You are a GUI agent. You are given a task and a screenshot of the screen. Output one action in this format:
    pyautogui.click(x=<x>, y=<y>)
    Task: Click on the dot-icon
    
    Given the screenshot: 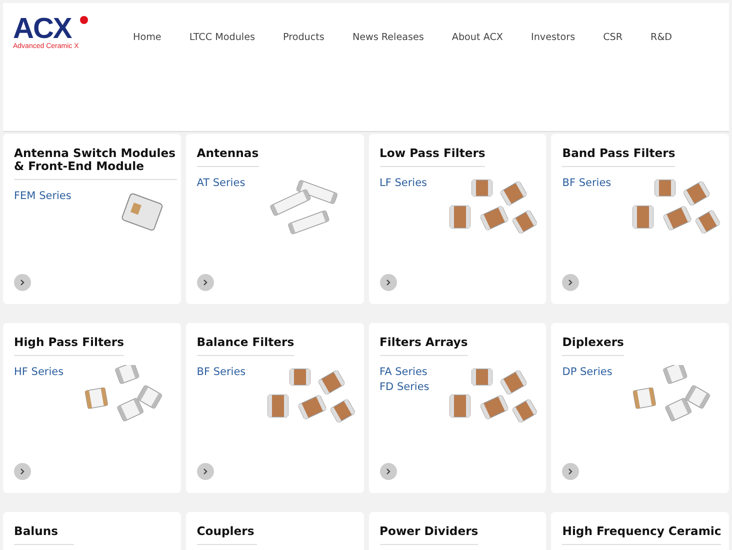 What is the action you would take?
    pyautogui.click(x=84, y=20)
    